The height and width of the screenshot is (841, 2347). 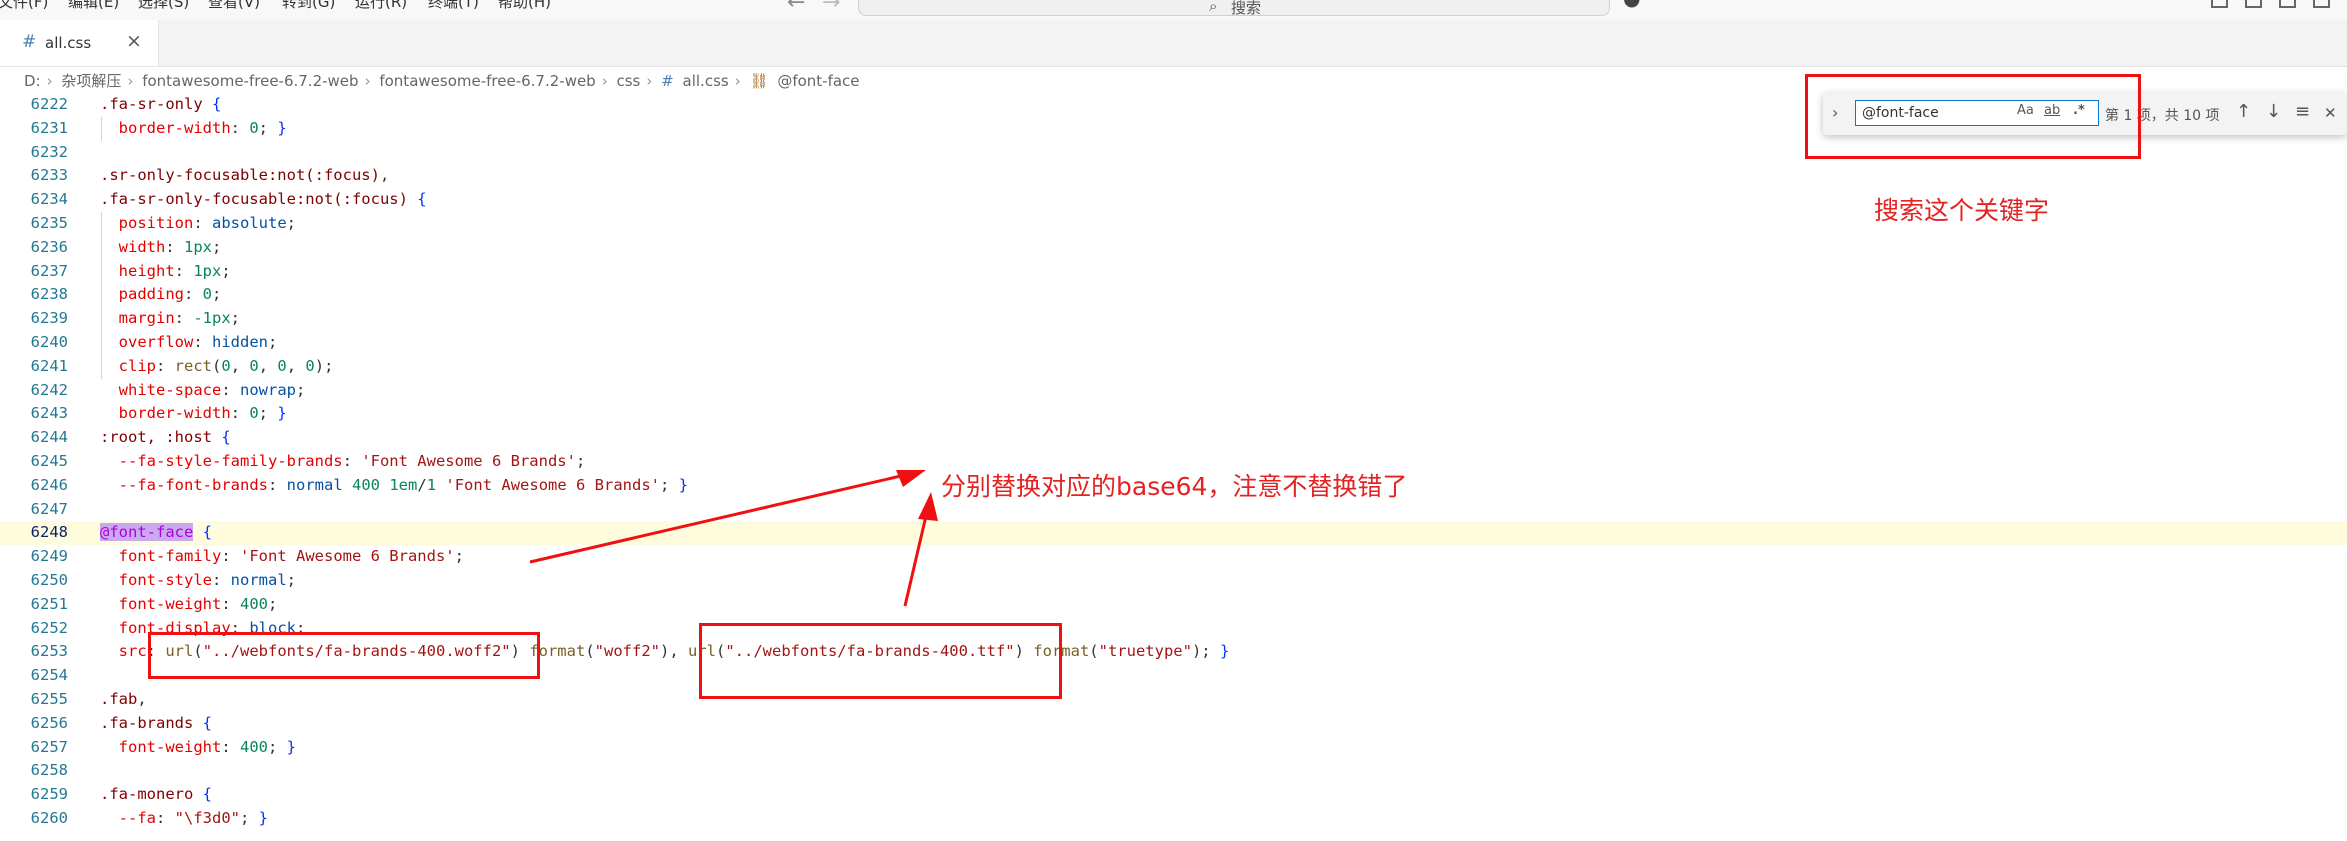 What do you see at coordinates (1173, 272) in the screenshot?
I see `code-line: 6237 height: 1px;` at bounding box center [1173, 272].